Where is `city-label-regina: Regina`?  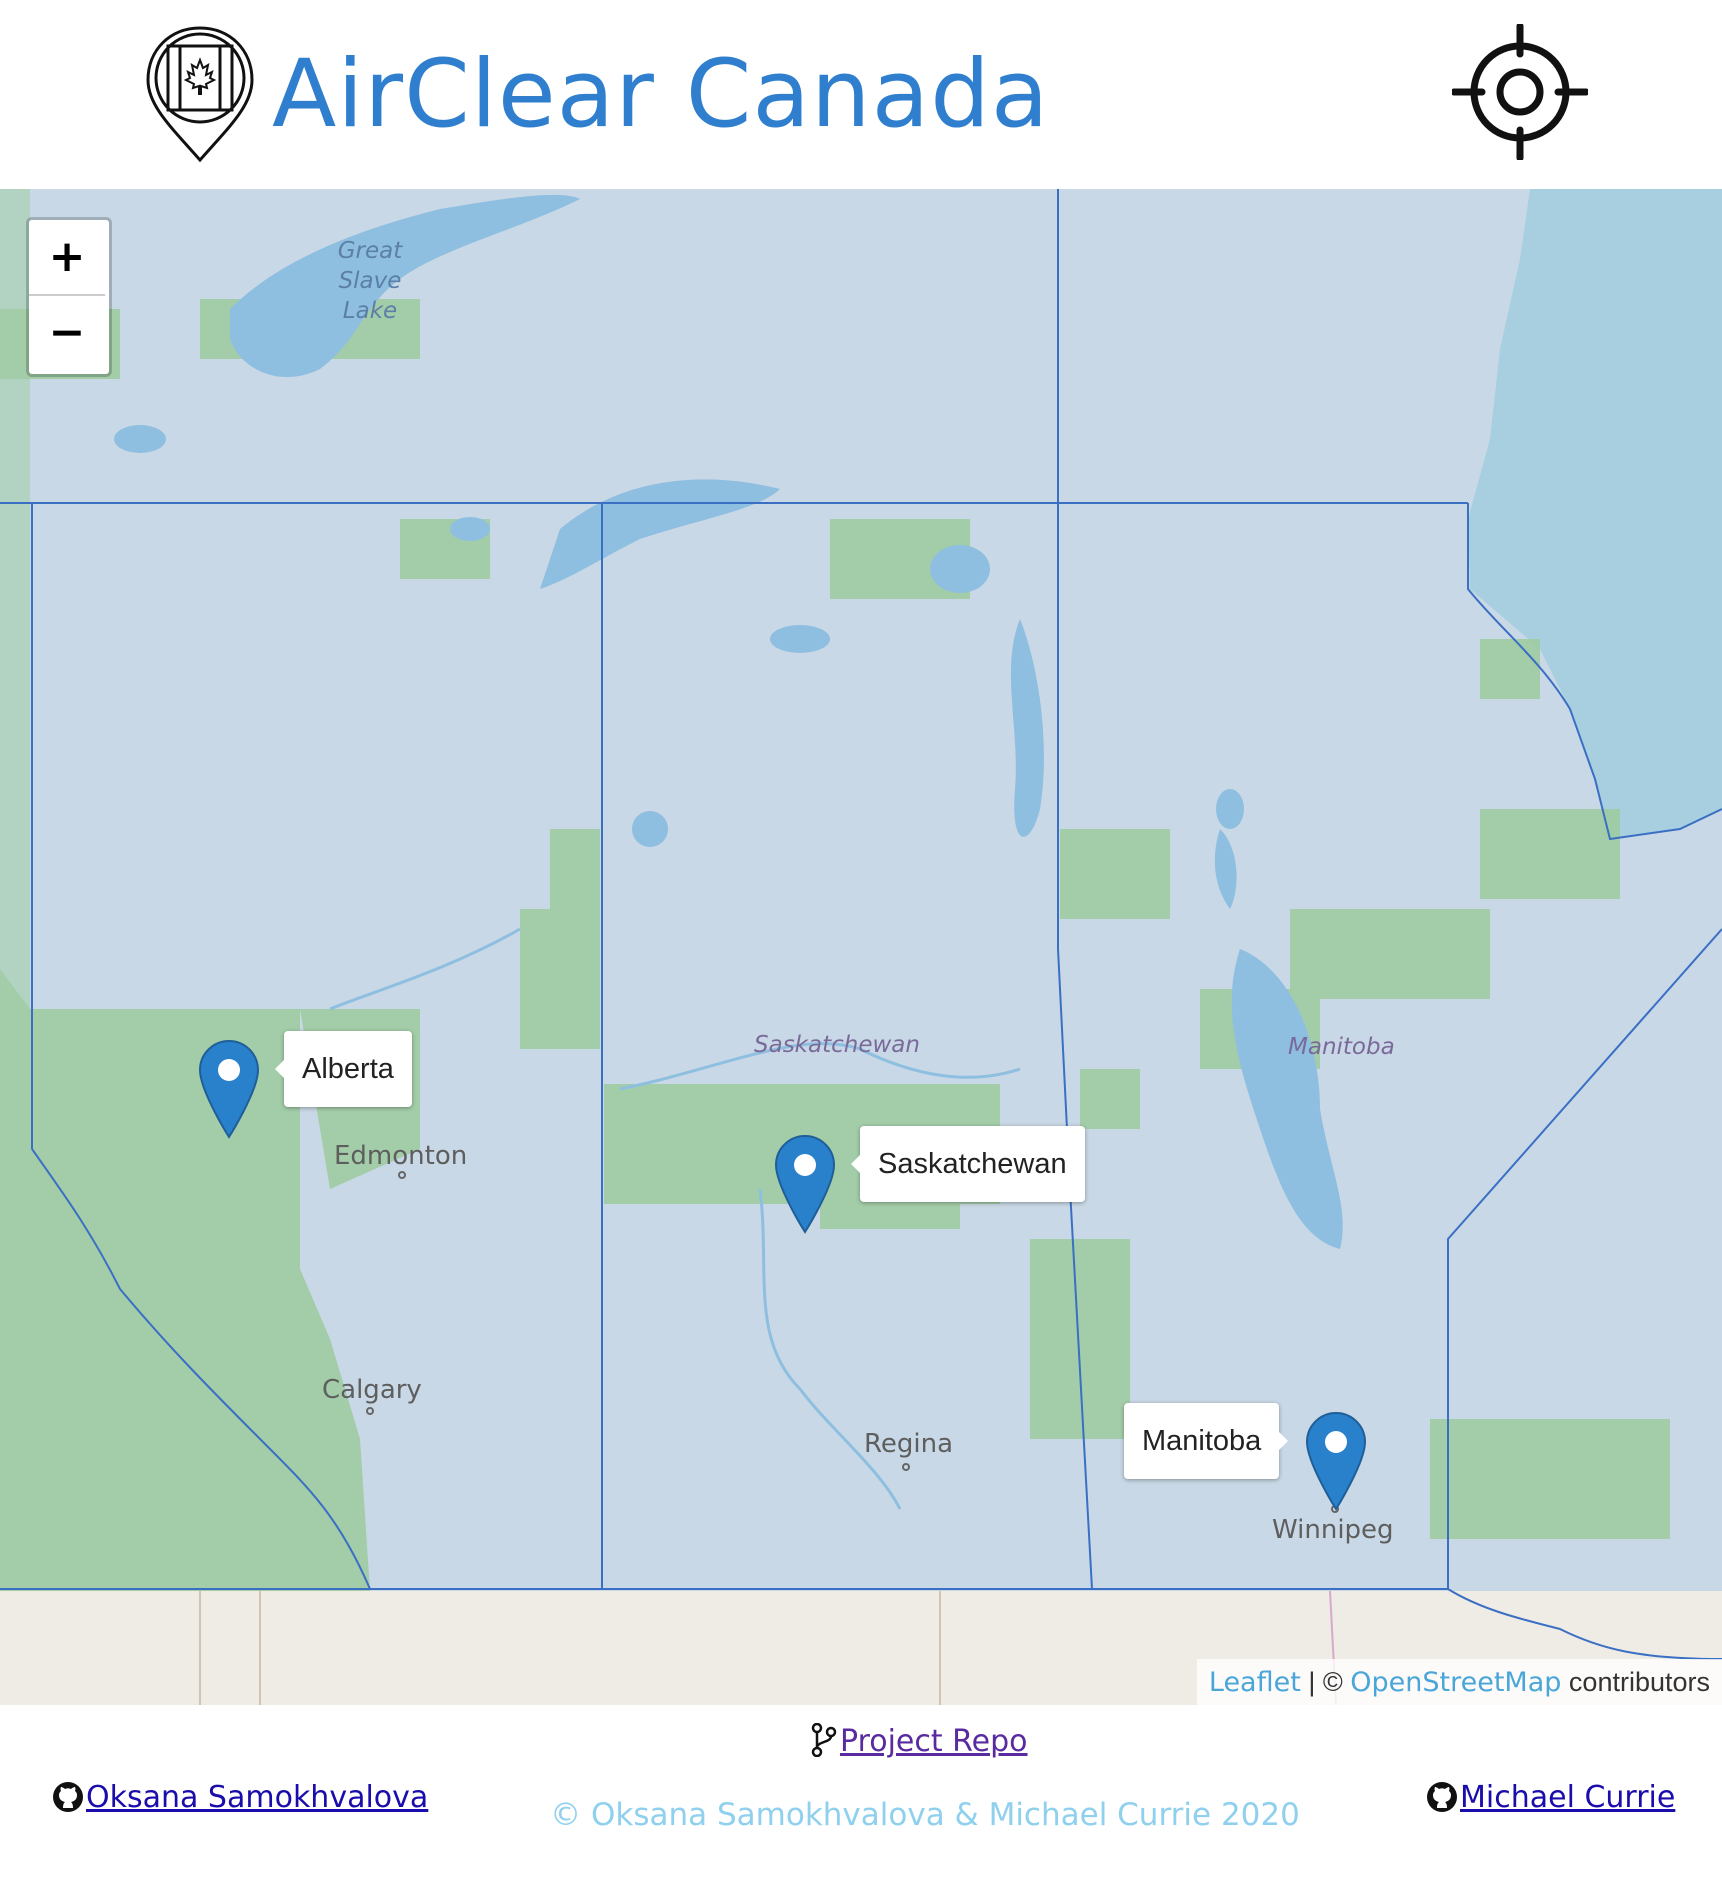
city-label-regina: Regina is located at coordinates (909, 1444).